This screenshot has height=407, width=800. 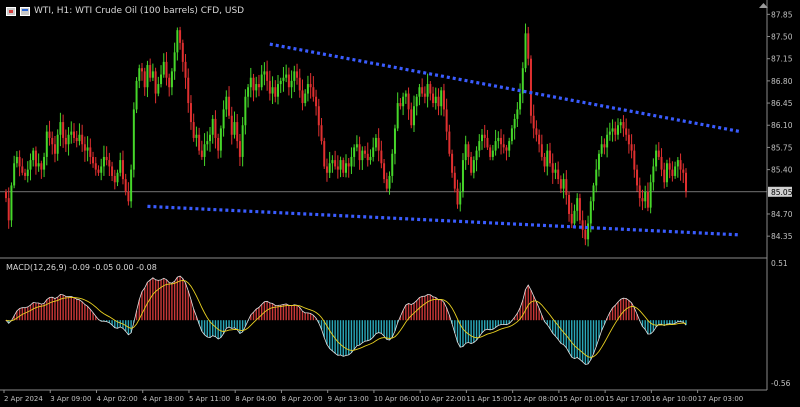 I want to click on time-tick-label: 16 Apr 10:00, so click(x=674, y=399).